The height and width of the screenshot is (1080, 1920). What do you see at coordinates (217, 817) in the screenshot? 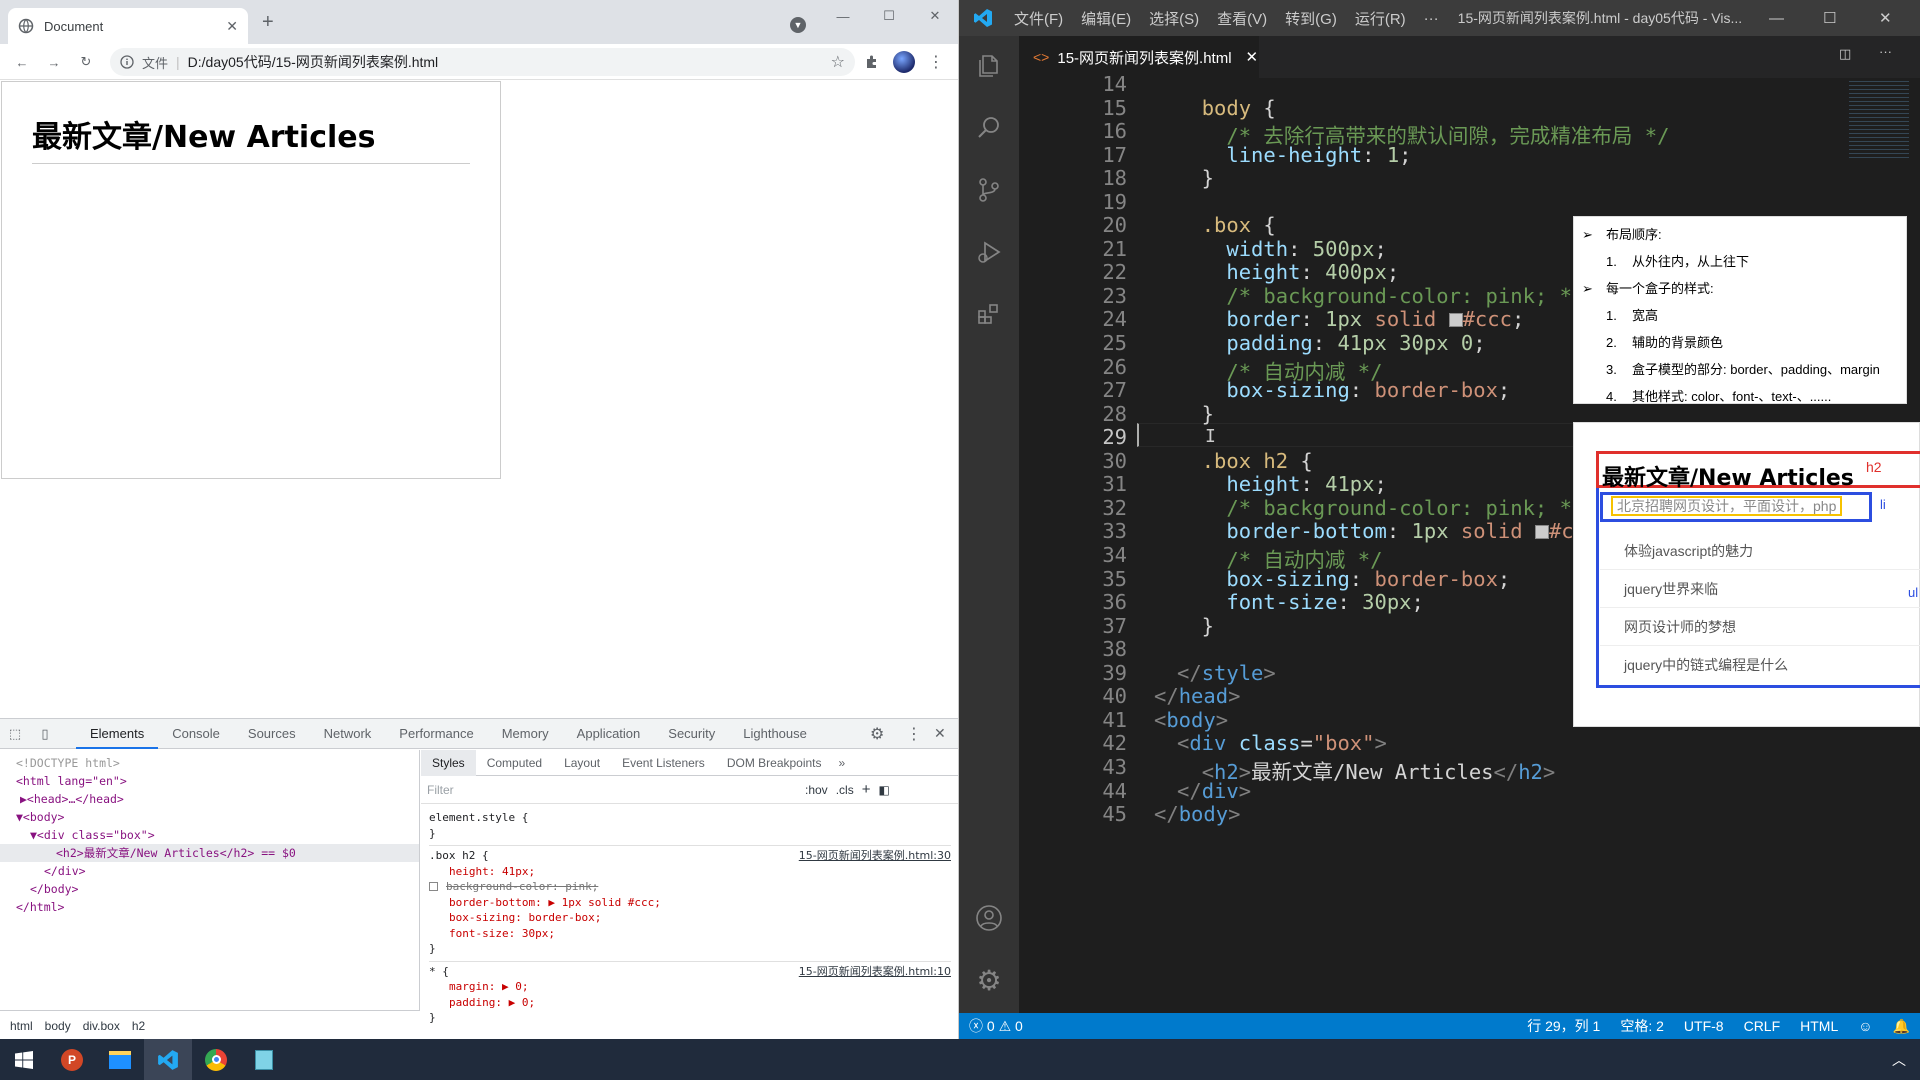
I see `dom-line-body: ▼<body>` at bounding box center [217, 817].